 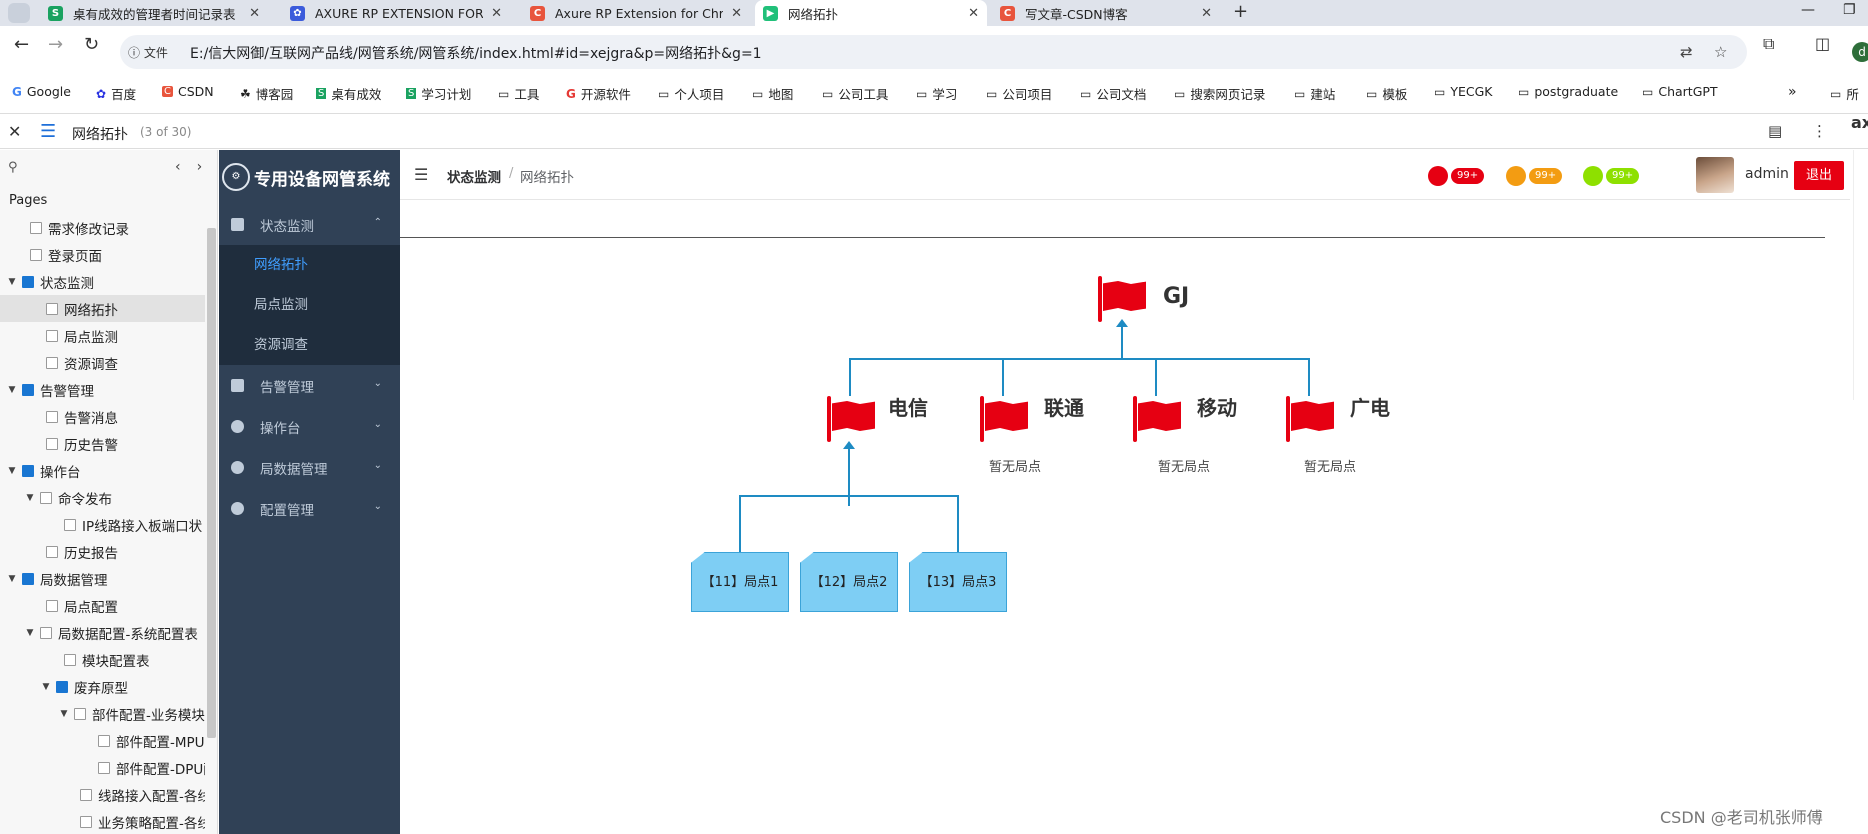 I want to click on bookmark-folder: ▭ 公司文档, so click(x=1113, y=93).